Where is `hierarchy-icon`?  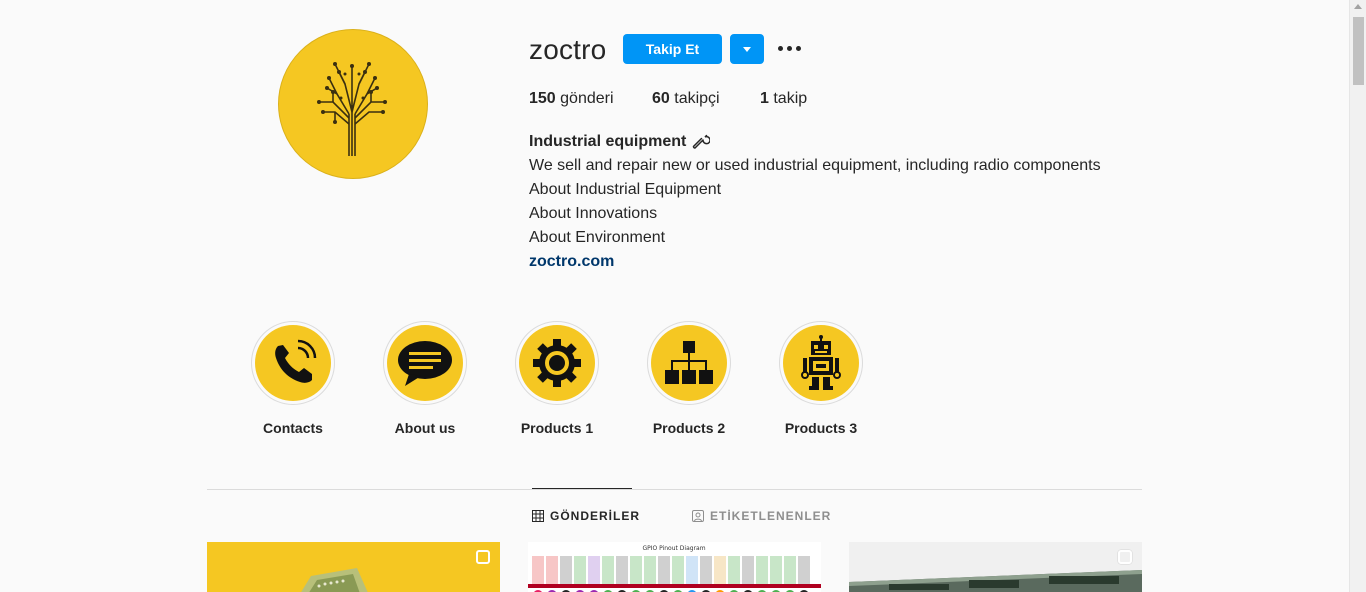
hierarchy-icon is located at coordinates (689, 362).